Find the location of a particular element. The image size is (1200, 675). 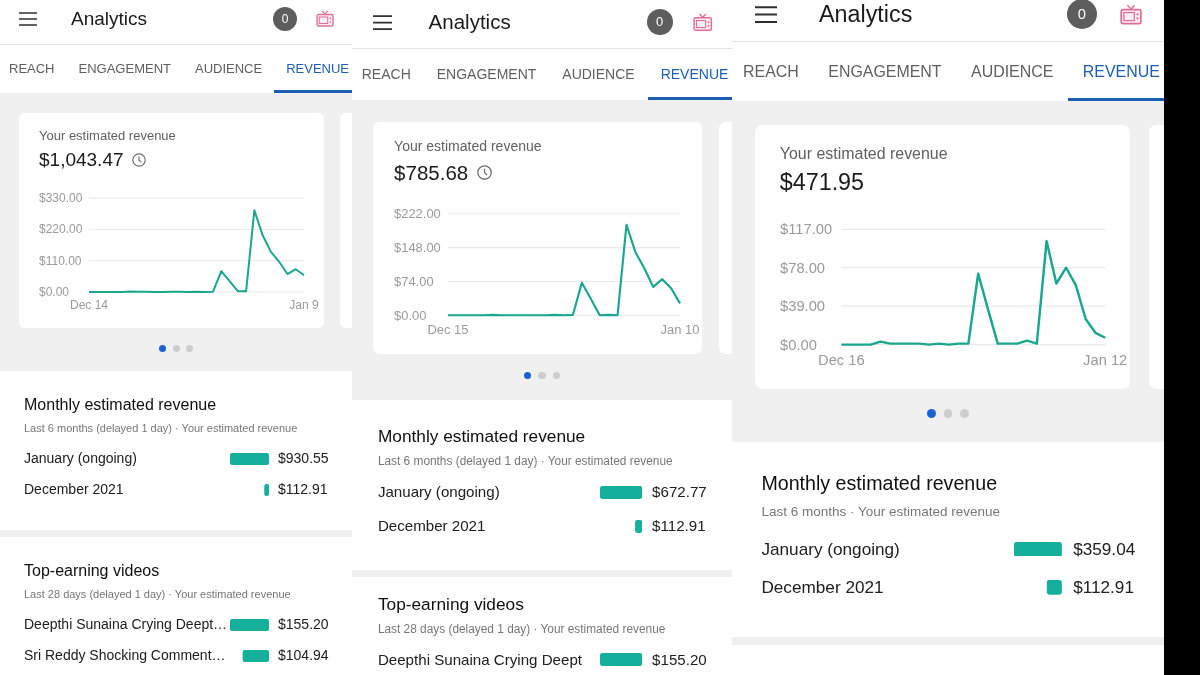

y-axis-label: $117.00 is located at coordinates (805, 229).